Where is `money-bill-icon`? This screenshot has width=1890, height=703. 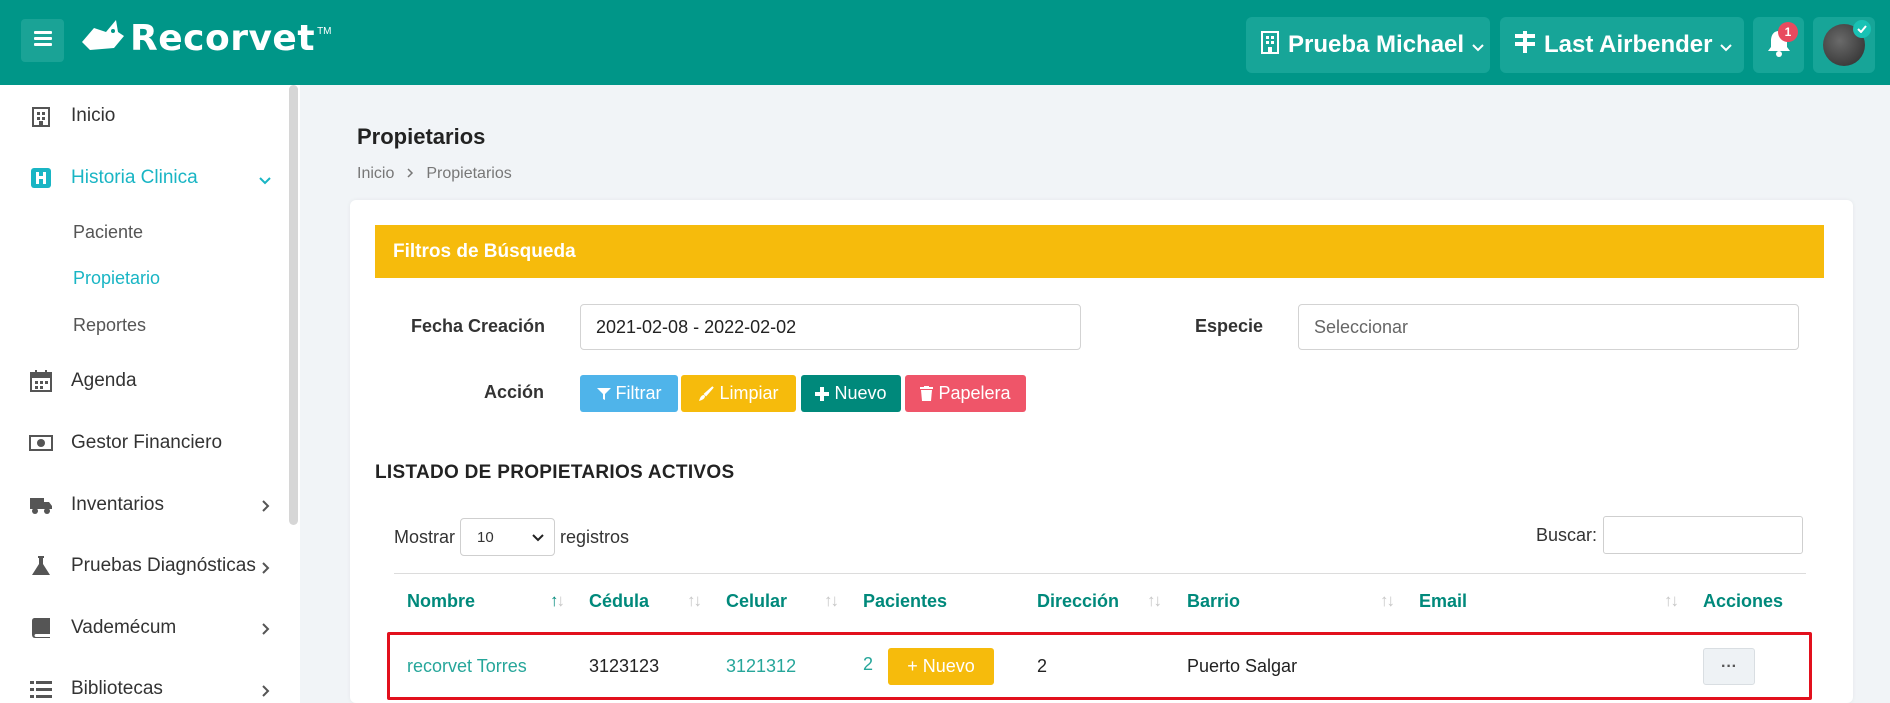
money-bill-icon is located at coordinates (41, 443).